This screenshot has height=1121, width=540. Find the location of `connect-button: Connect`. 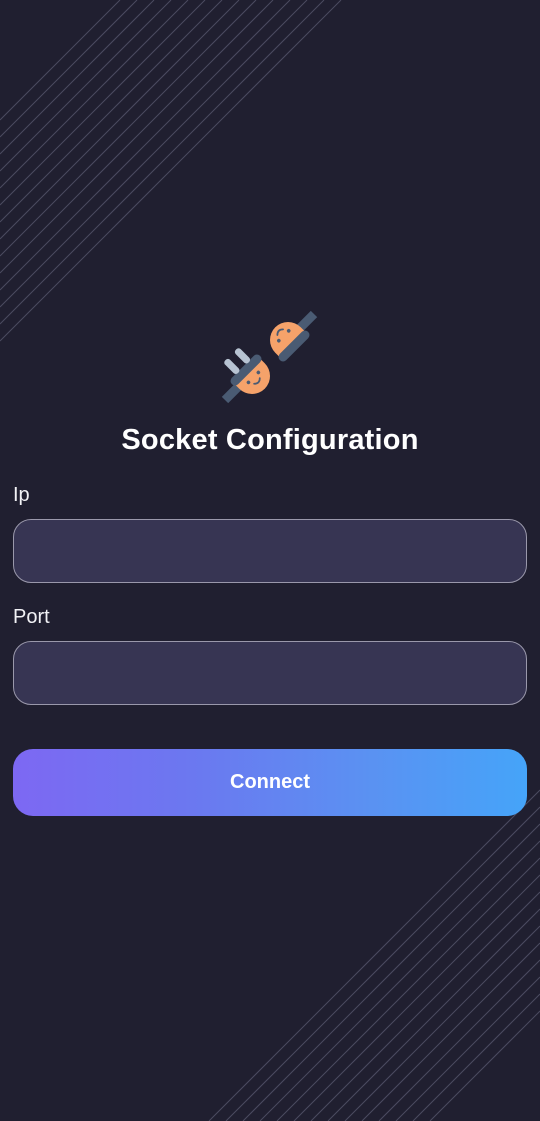

connect-button: Connect is located at coordinates (270, 782).